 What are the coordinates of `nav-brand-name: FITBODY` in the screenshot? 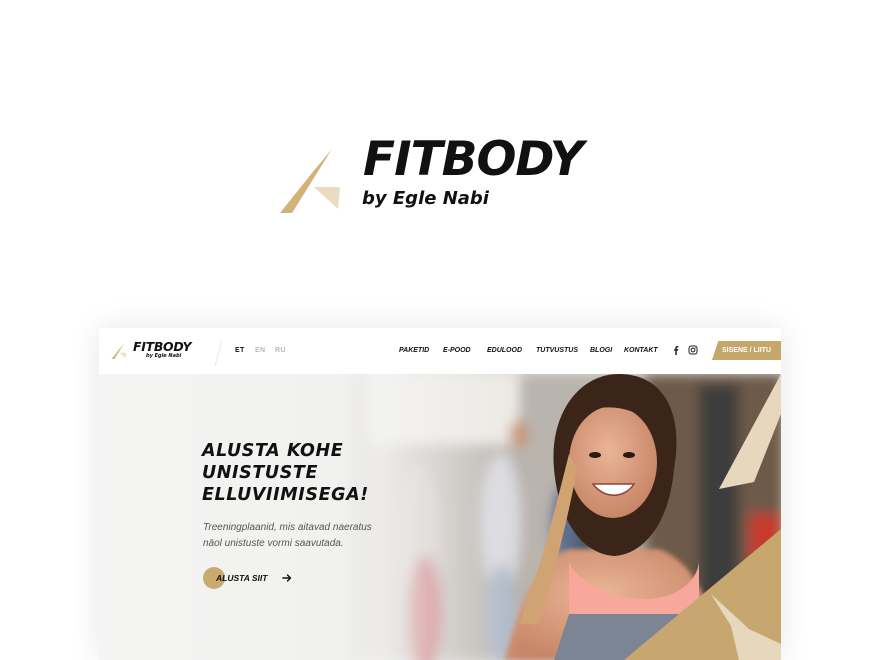 It's located at (162, 346).